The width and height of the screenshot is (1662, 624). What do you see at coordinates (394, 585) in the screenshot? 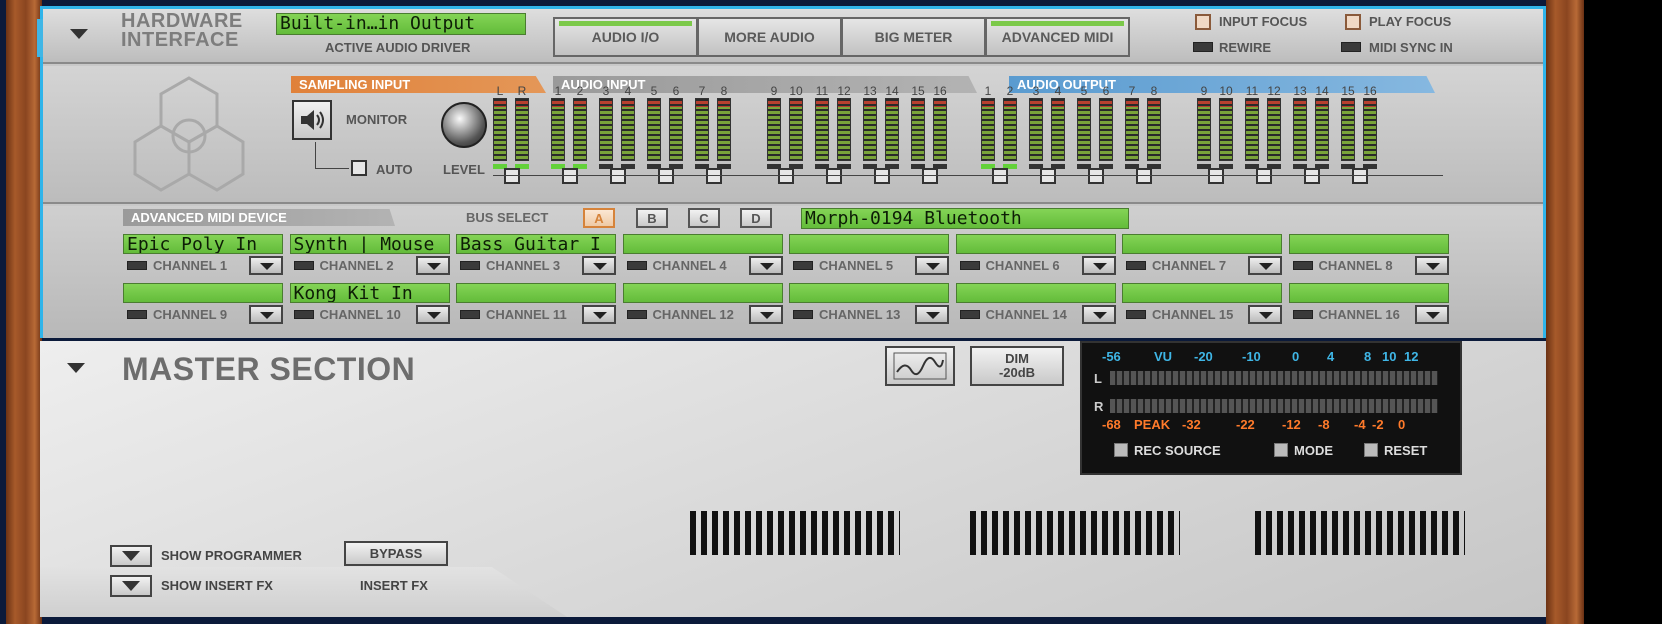
I see `insert-fx-label: INSERT FX` at bounding box center [394, 585].